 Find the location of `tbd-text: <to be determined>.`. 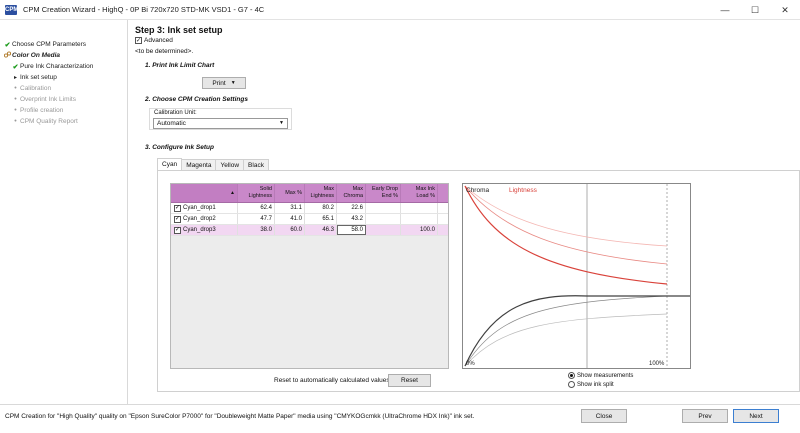

tbd-text: <to be determined>. is located at coordinates (164, 51).